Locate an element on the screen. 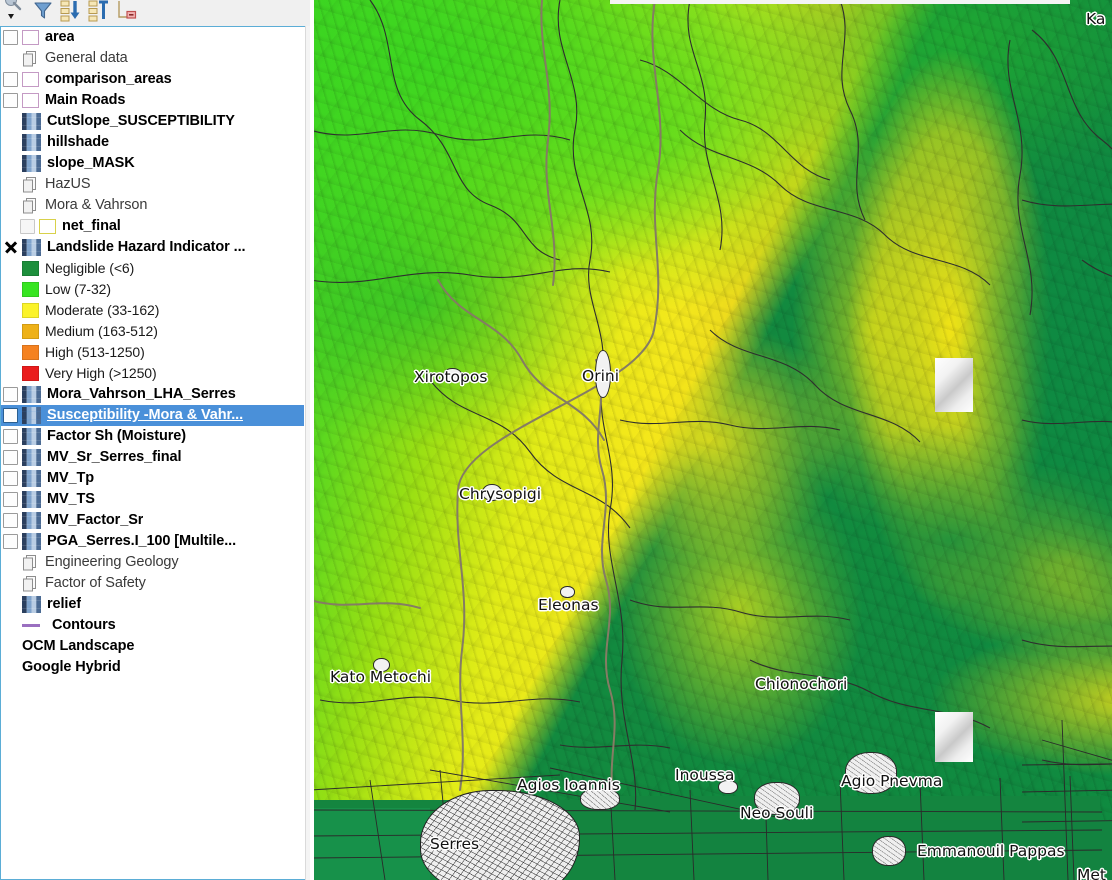 Image resolution: width=1112 pixels, height=880 pixels. layer-label: comparison_areas is located at coordinates (108, 79).